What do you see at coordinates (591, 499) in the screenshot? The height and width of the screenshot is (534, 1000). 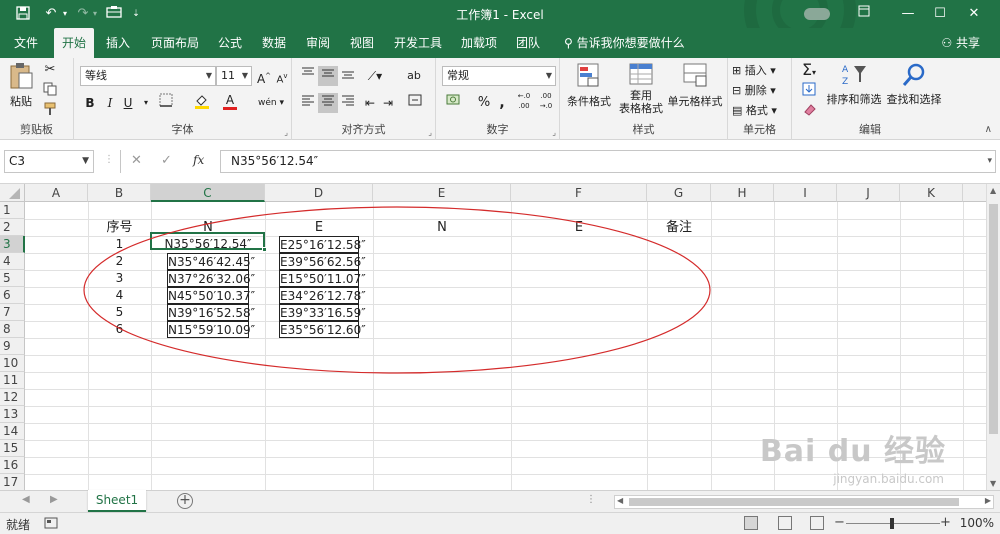 I see `tab-split-grip: ⋮` at bounding box center [591, 499].